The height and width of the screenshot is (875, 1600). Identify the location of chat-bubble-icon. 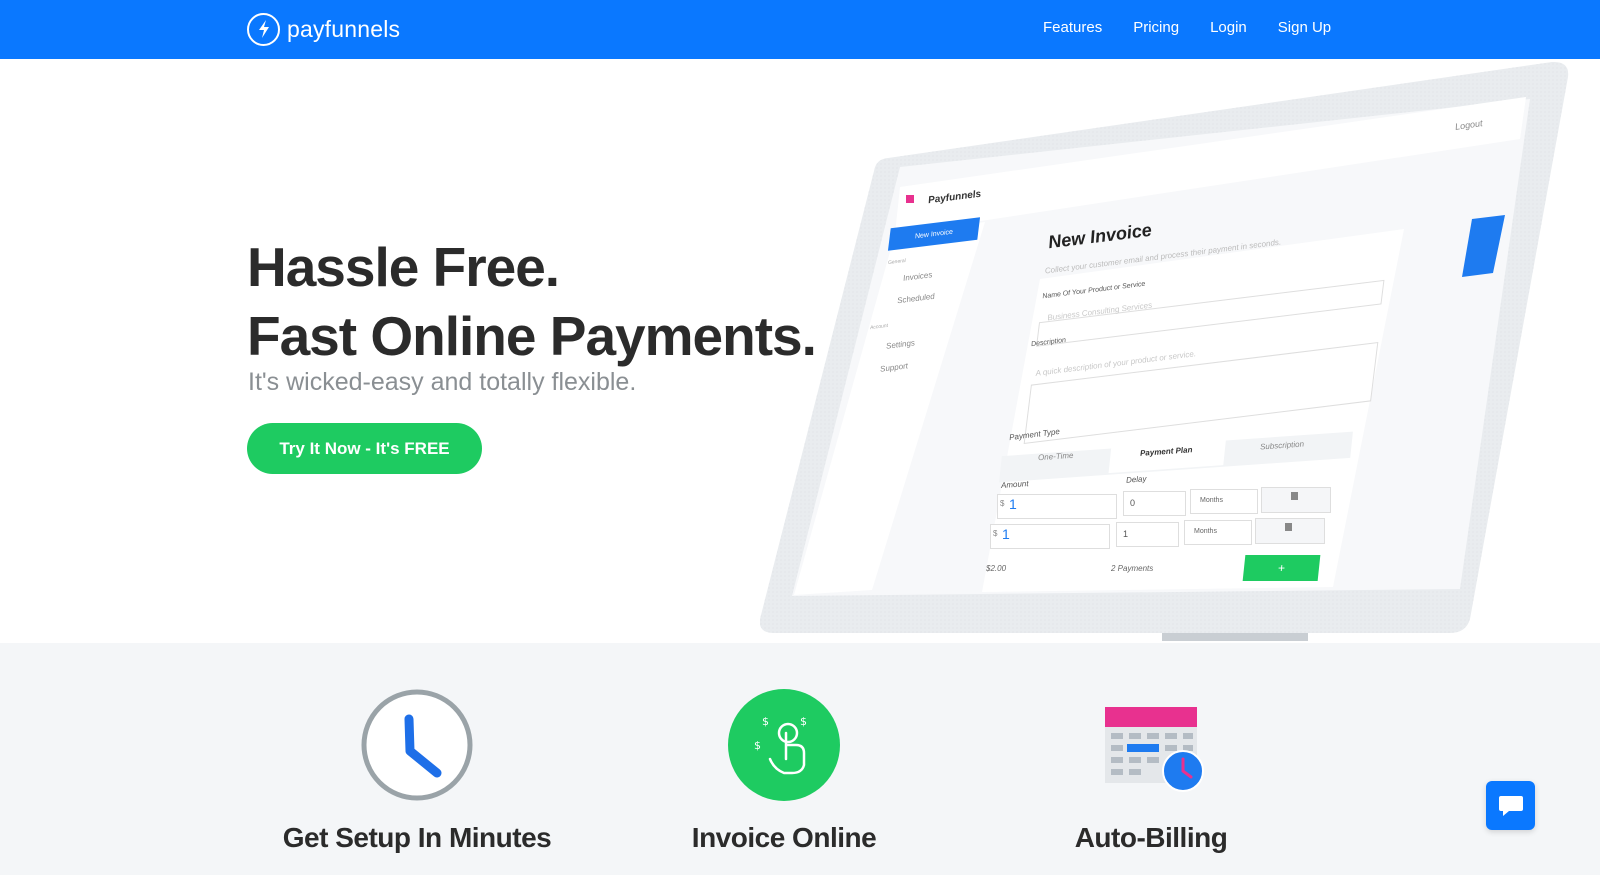
(1510, 805).